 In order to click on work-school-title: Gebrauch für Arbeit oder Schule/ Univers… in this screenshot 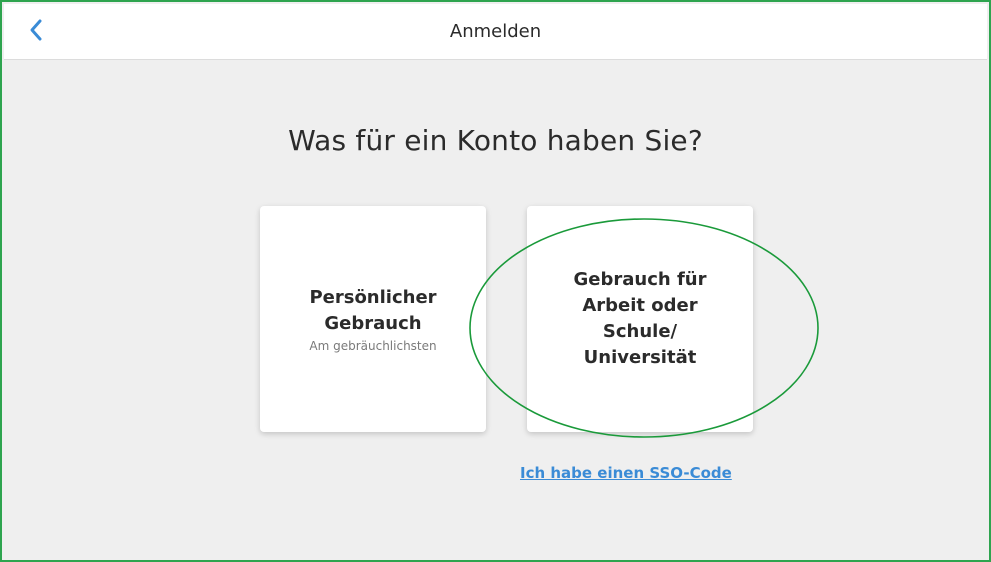, I will do `click(640, 318)`.